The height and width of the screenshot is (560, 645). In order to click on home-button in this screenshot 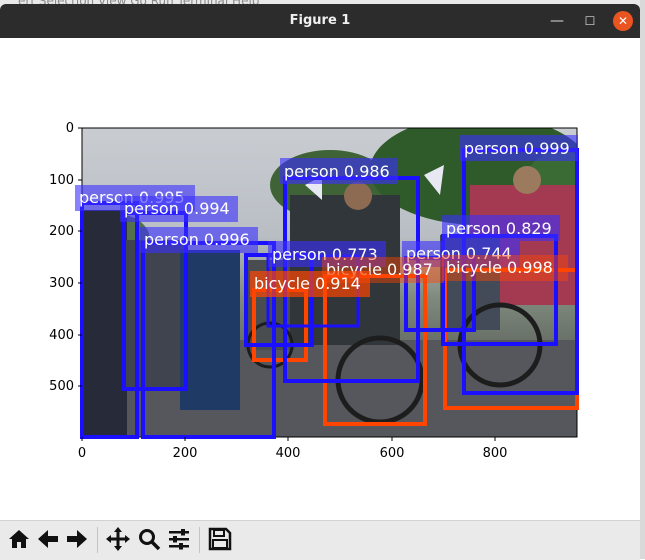, I will do `click(19, 539)`.